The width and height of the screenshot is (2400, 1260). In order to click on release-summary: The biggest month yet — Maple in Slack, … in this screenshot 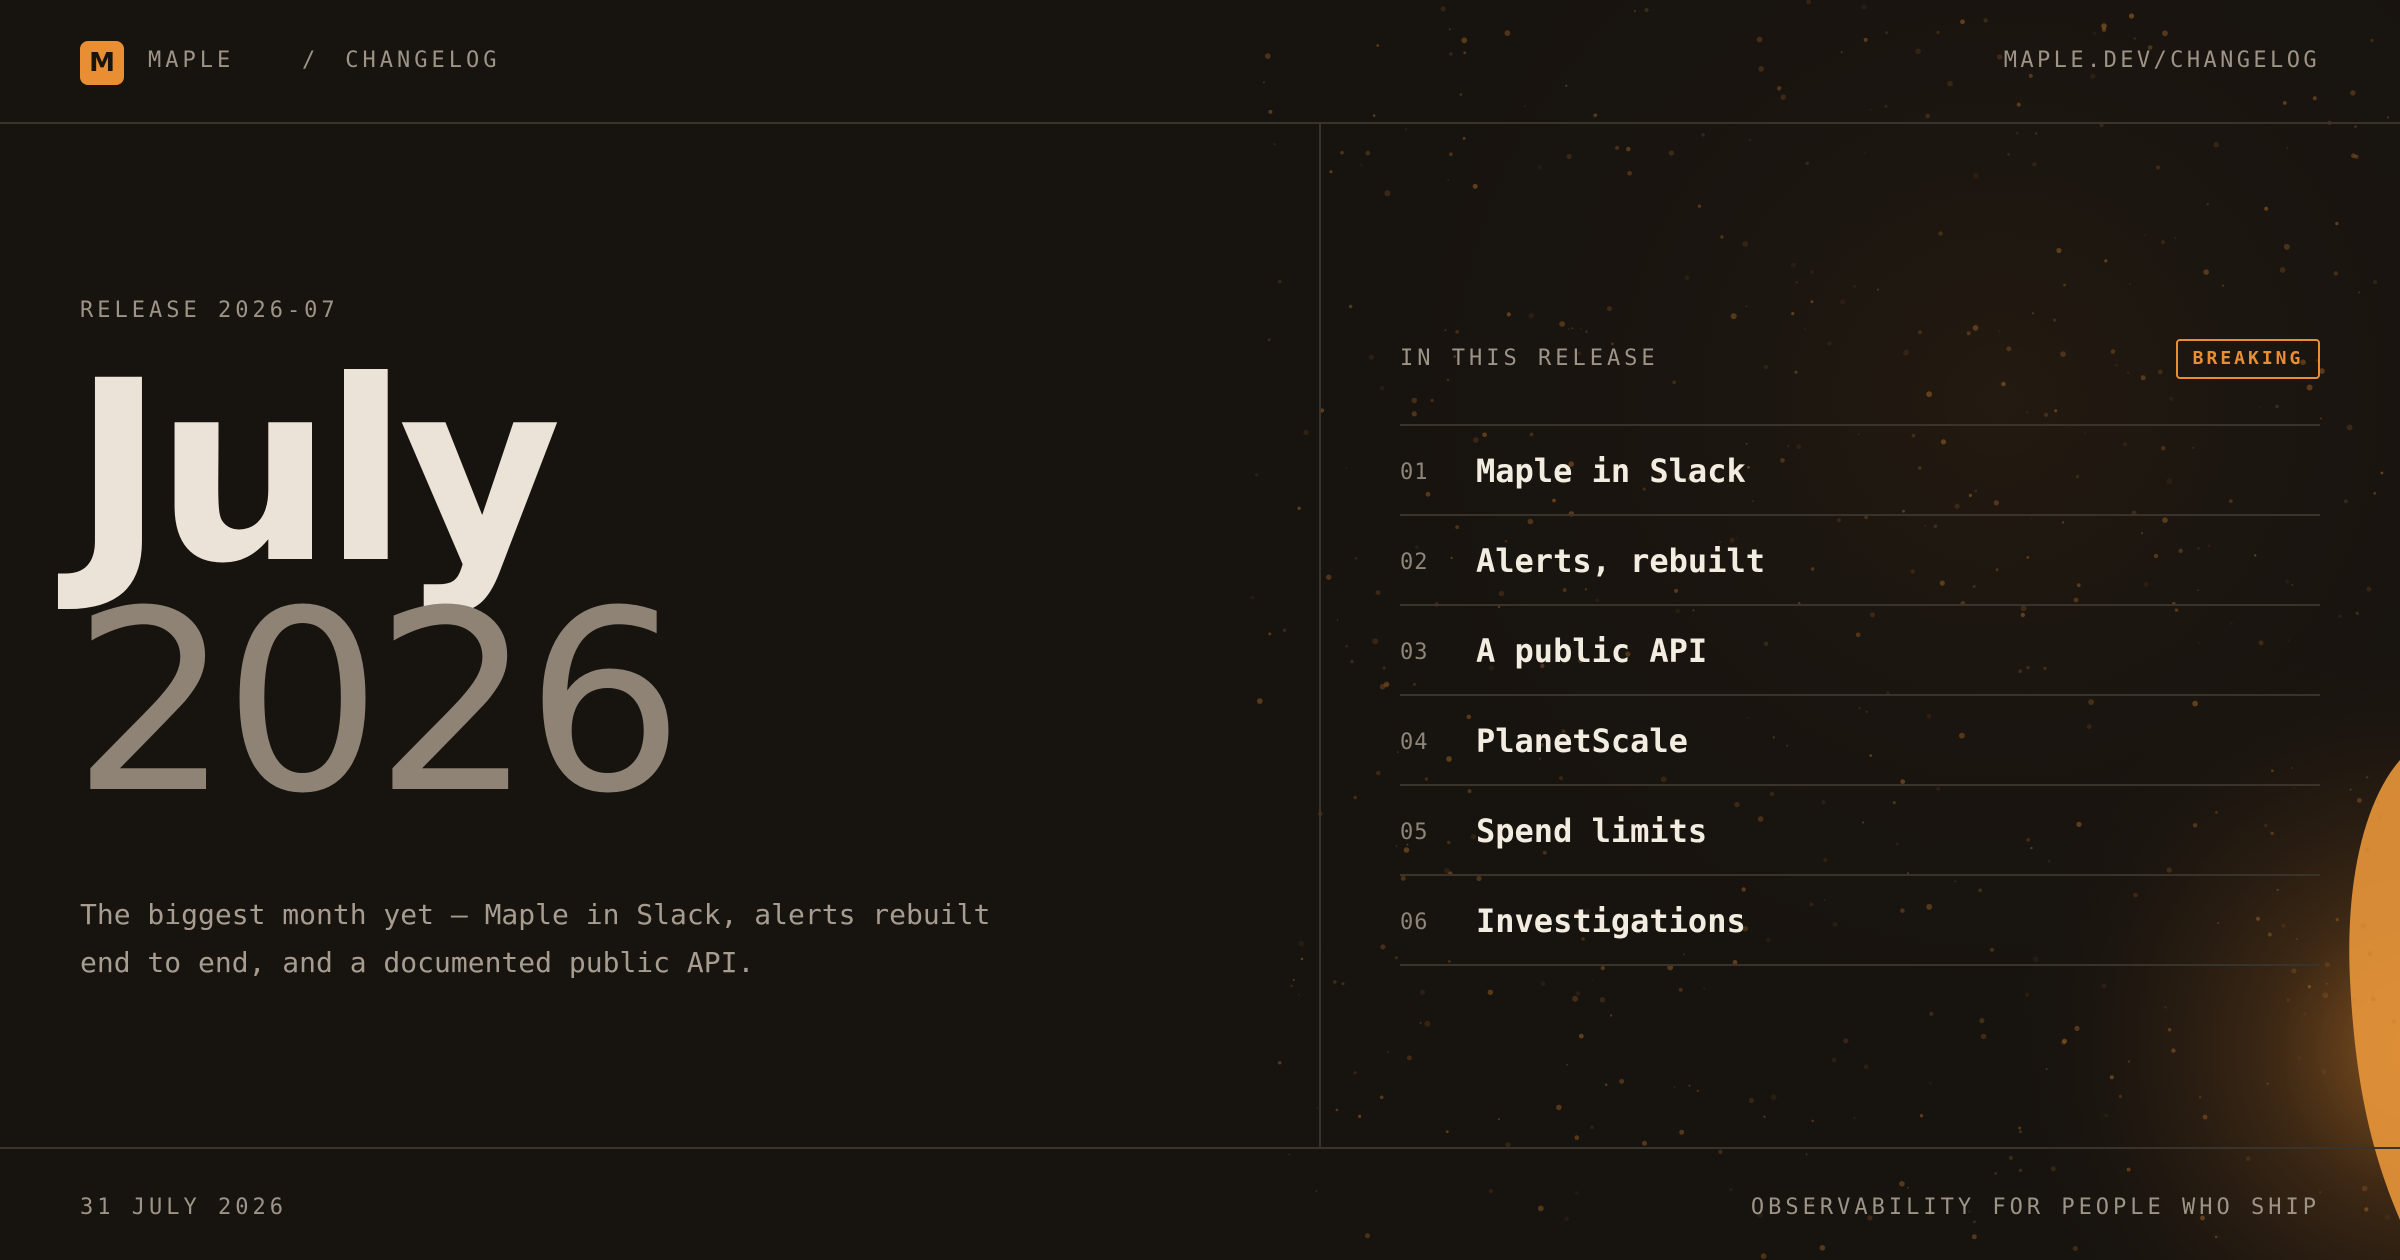, I will do `click(535, 938)`.